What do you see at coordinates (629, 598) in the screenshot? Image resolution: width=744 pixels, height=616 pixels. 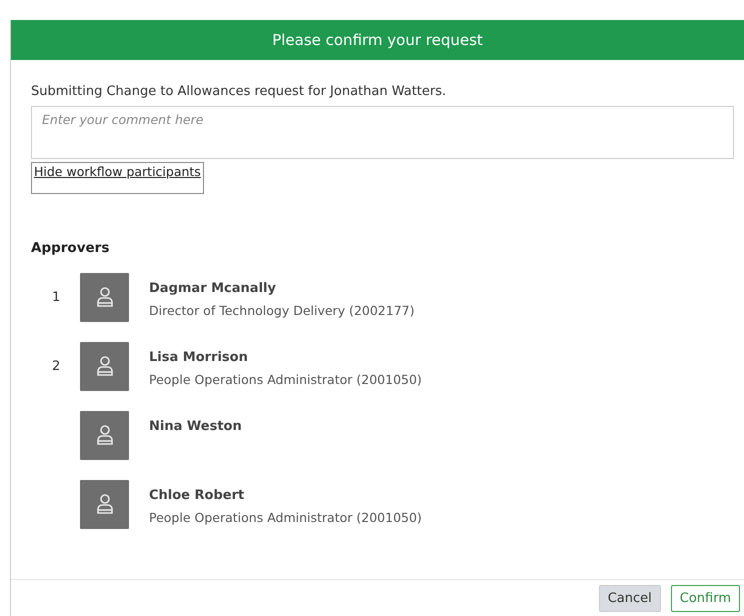 I see `dialog-button: Cancel` at bounding box center [629, 598].